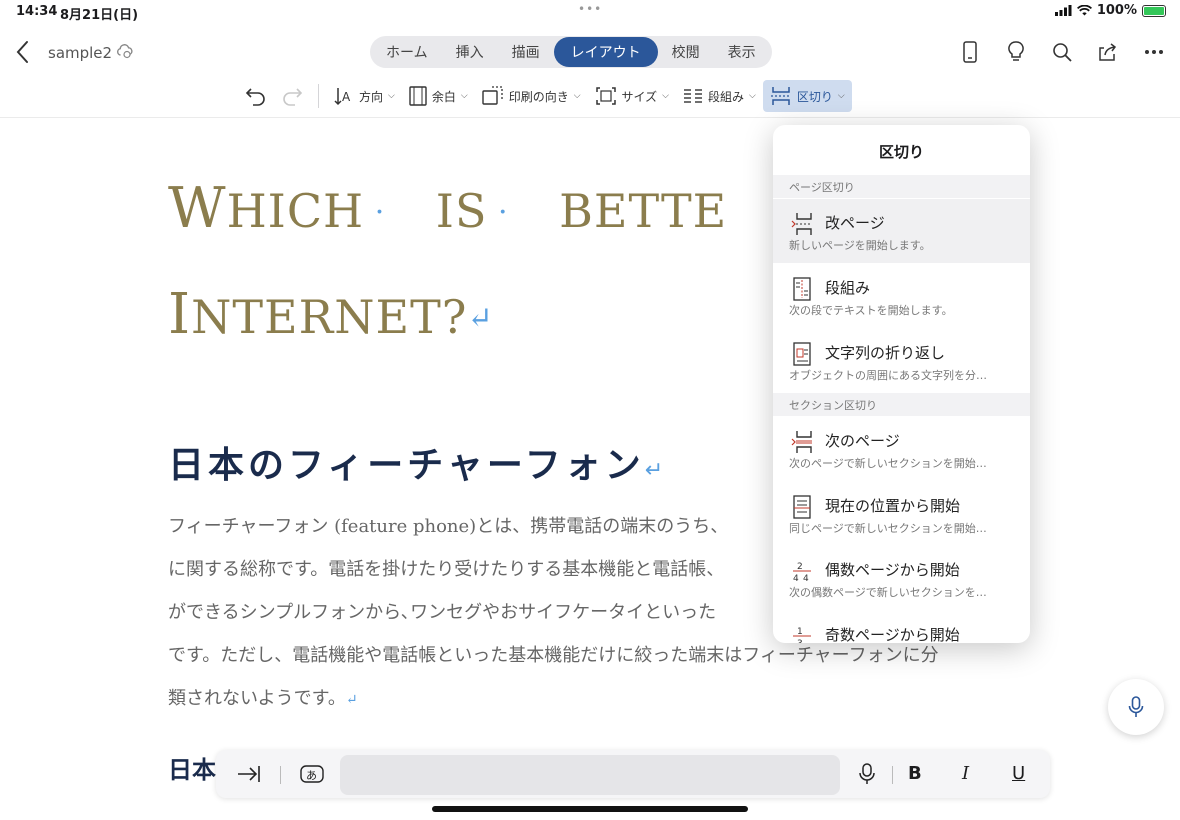  Describe the element at coordinates (371, 96) in the screenshot. I see `text-direction-label: 方向` at that location.